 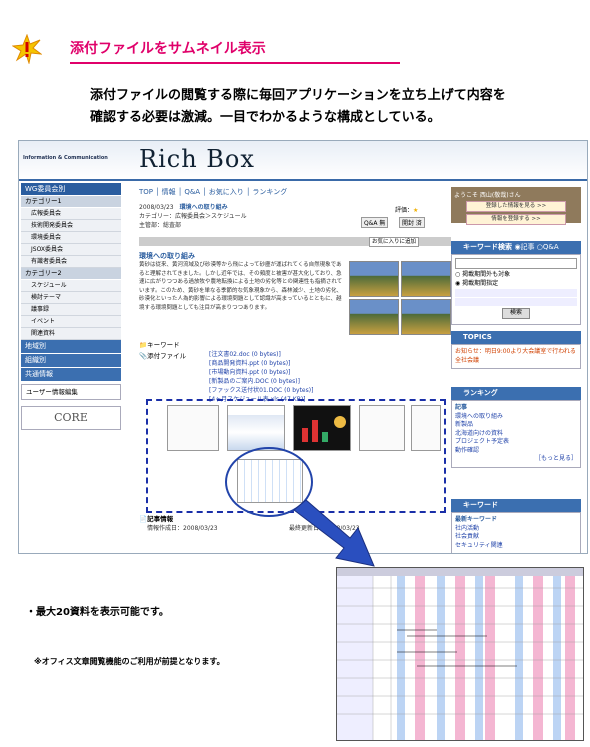 I want to click on my-info-button: 登録した情報を見る >>, so click(x=516, y=206).